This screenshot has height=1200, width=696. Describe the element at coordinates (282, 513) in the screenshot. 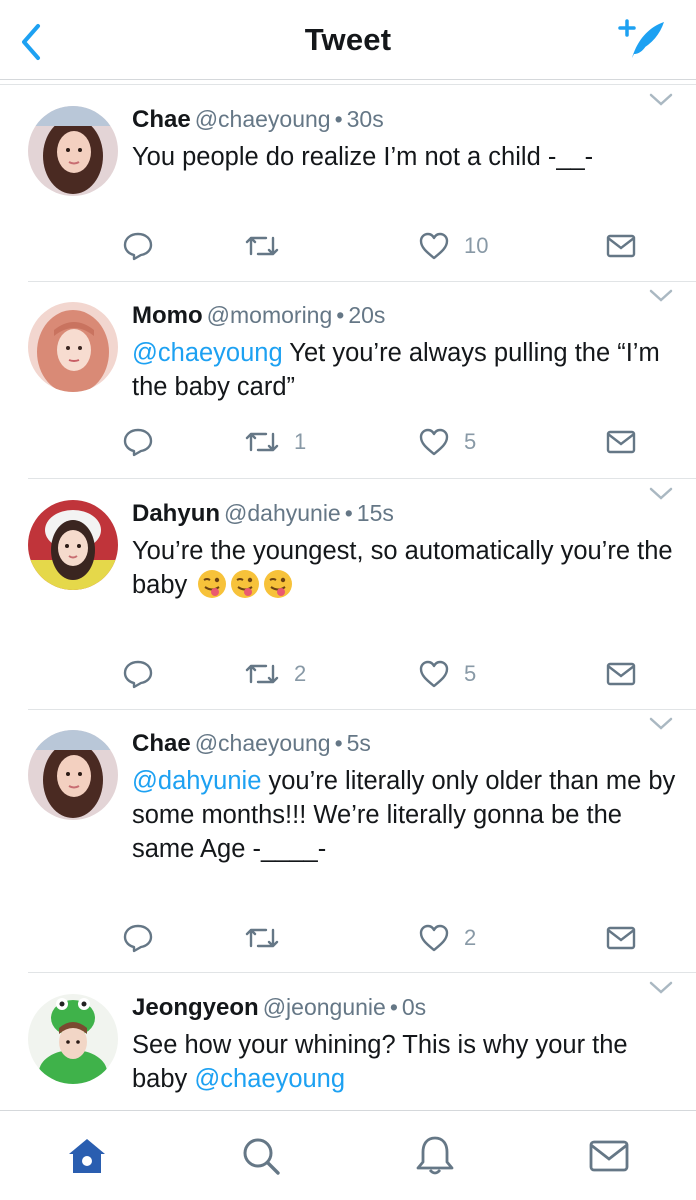

I see `user-handle: @dahyunie` at that location.